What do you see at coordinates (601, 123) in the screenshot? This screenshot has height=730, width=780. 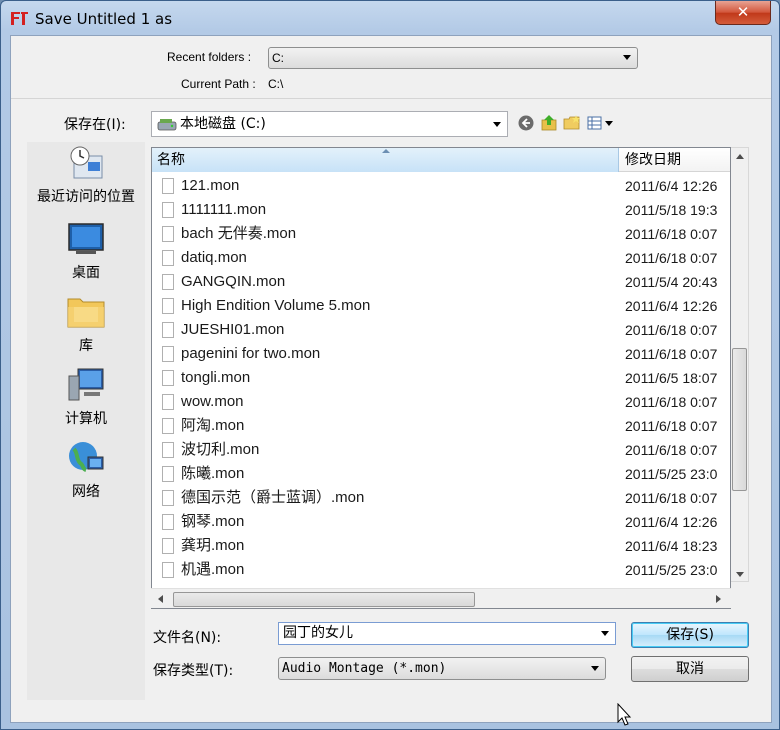 I see `view-menu-icon` at bounding box center [601, 123].